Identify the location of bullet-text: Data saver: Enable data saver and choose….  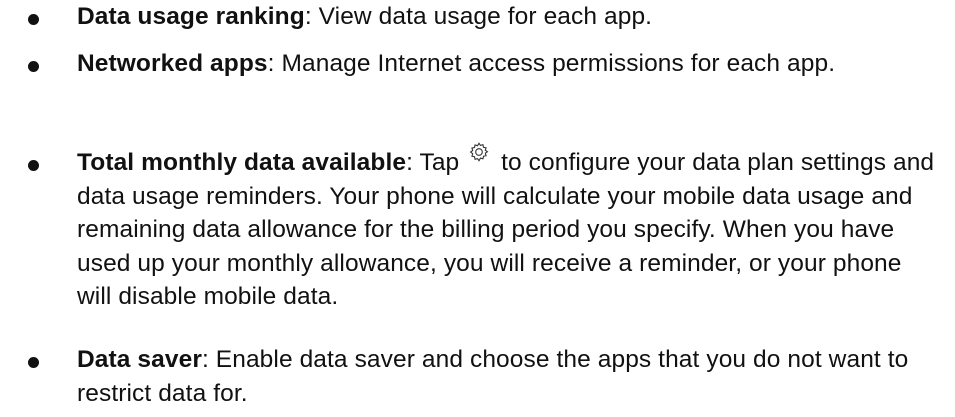
(507, 376).